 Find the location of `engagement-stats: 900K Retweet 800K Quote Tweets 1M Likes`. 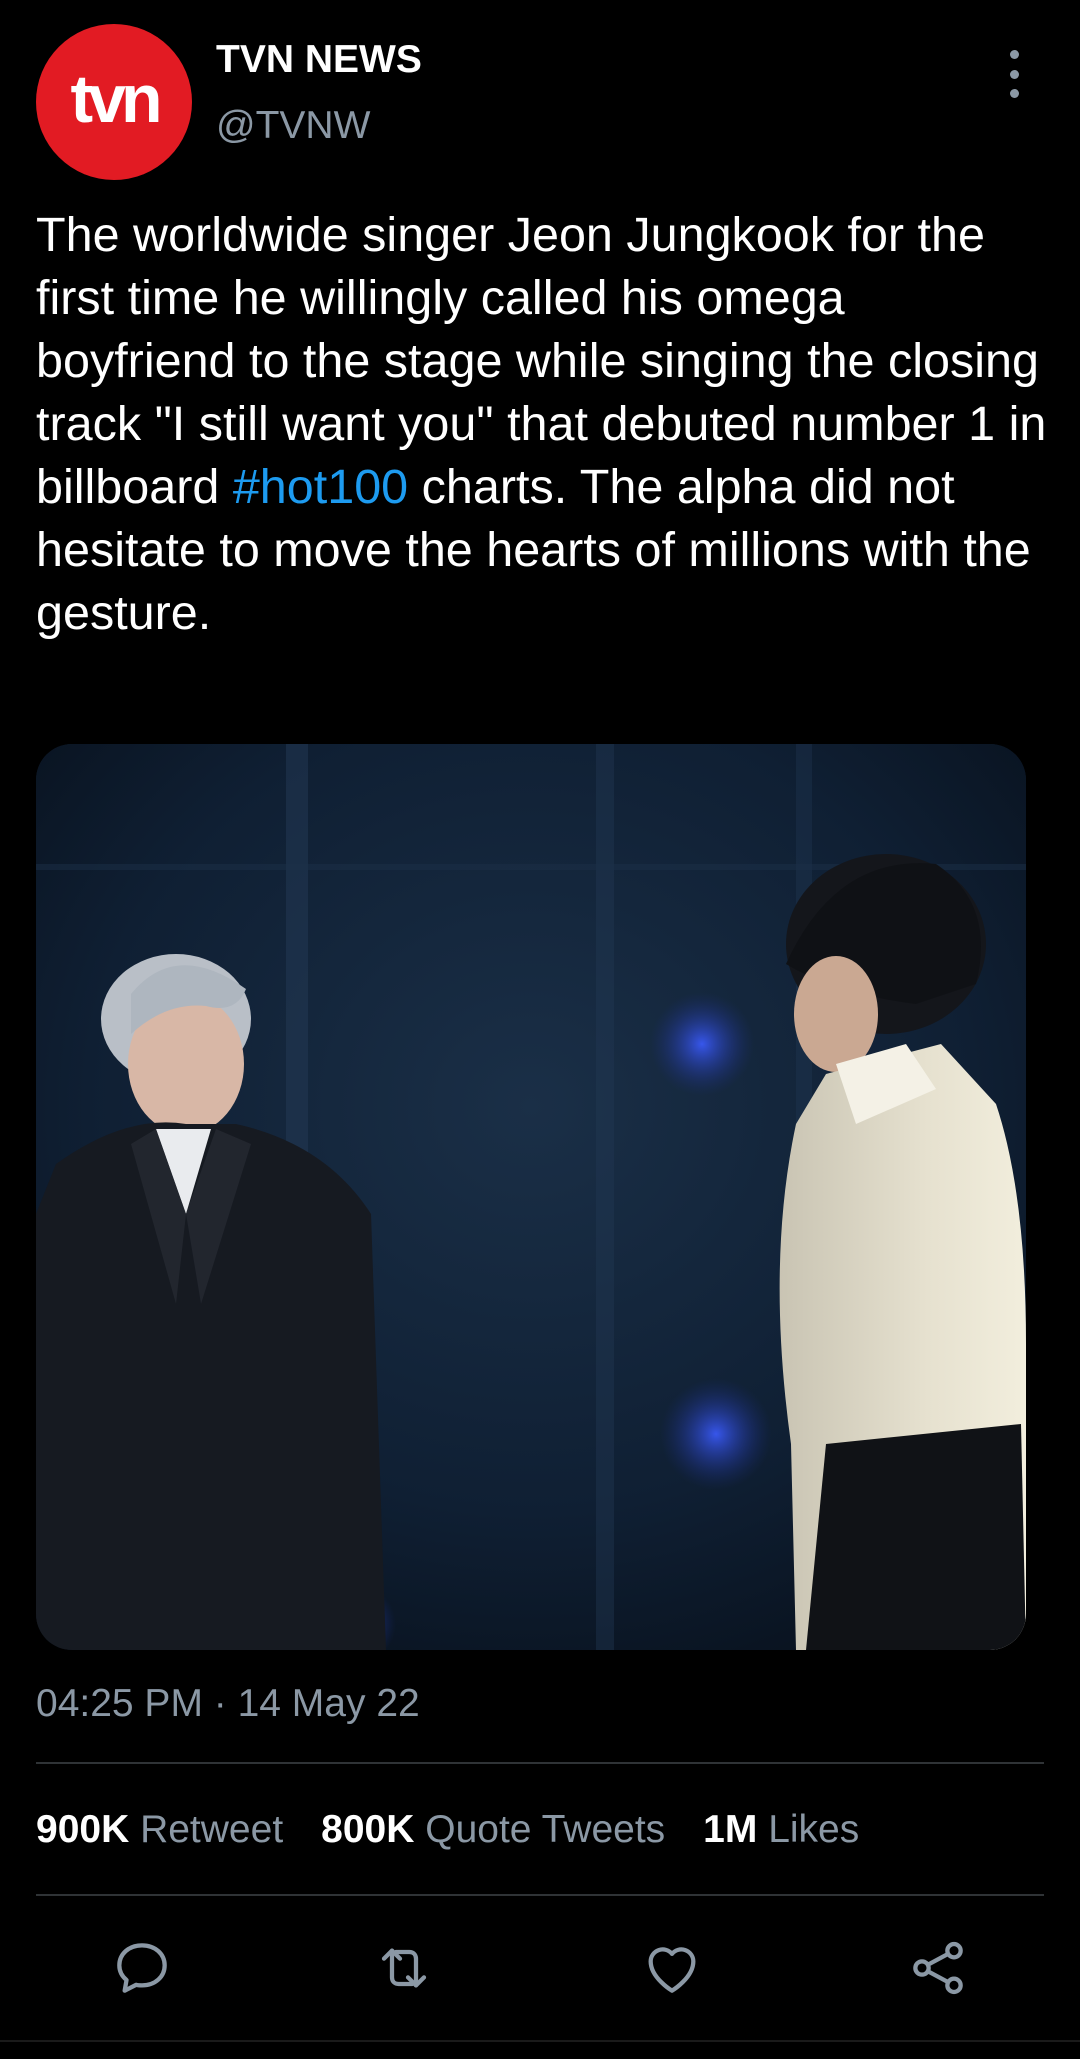

engagement-stats: 900K Retweet 800K Quote Tweets 1M Likes is located at coordinates (447, 1830).